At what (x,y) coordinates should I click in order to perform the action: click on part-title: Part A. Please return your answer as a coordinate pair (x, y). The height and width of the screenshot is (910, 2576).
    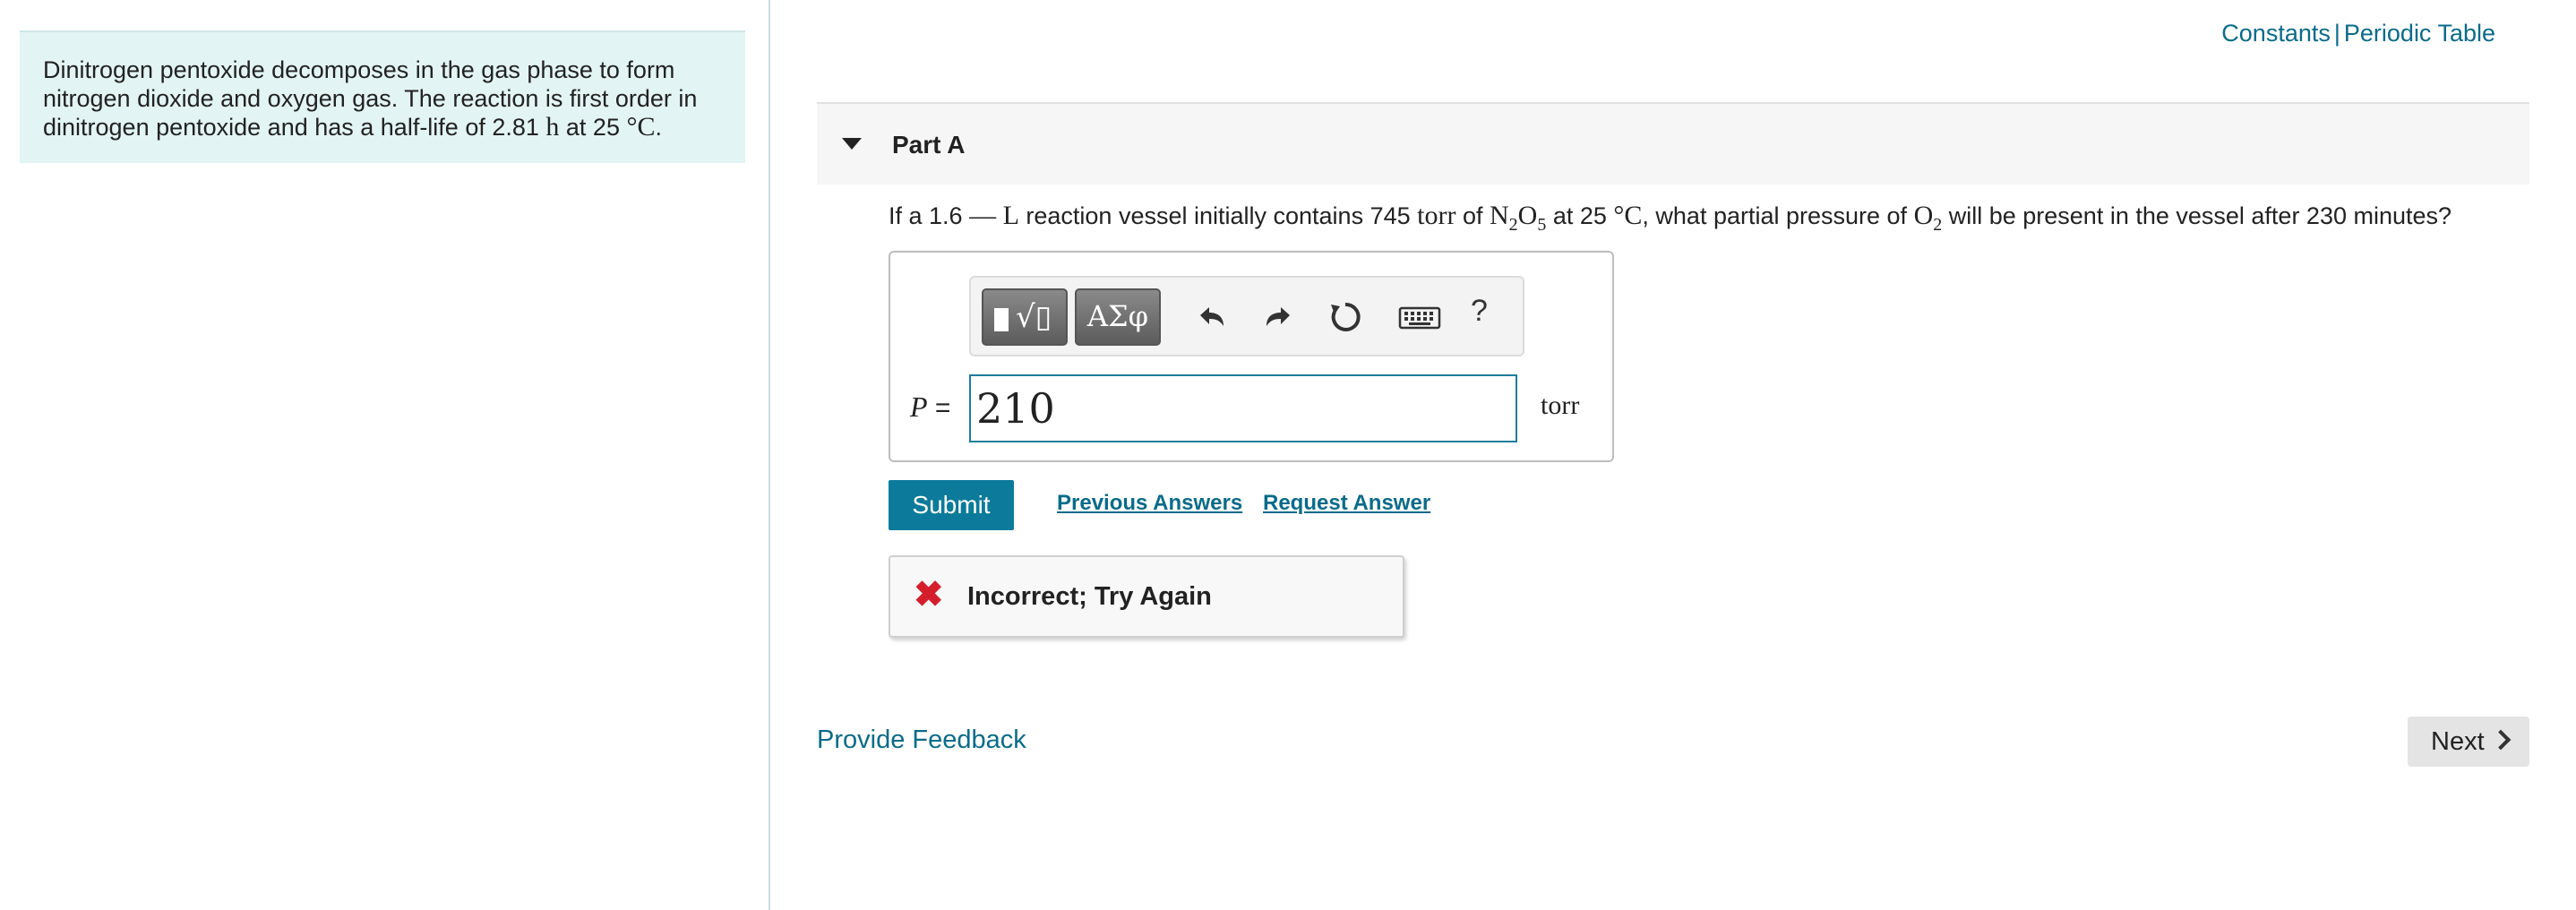
    Looking at the image, I should click on (929, 145).